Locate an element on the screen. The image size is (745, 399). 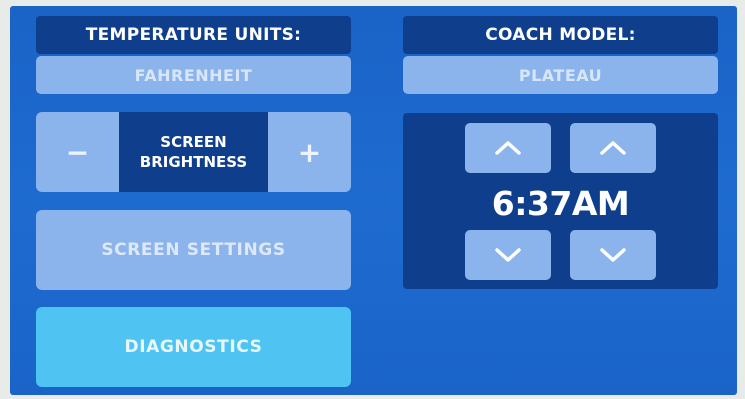
coach-model-label: COACH MODEL: is located at coordinates (560, 35).